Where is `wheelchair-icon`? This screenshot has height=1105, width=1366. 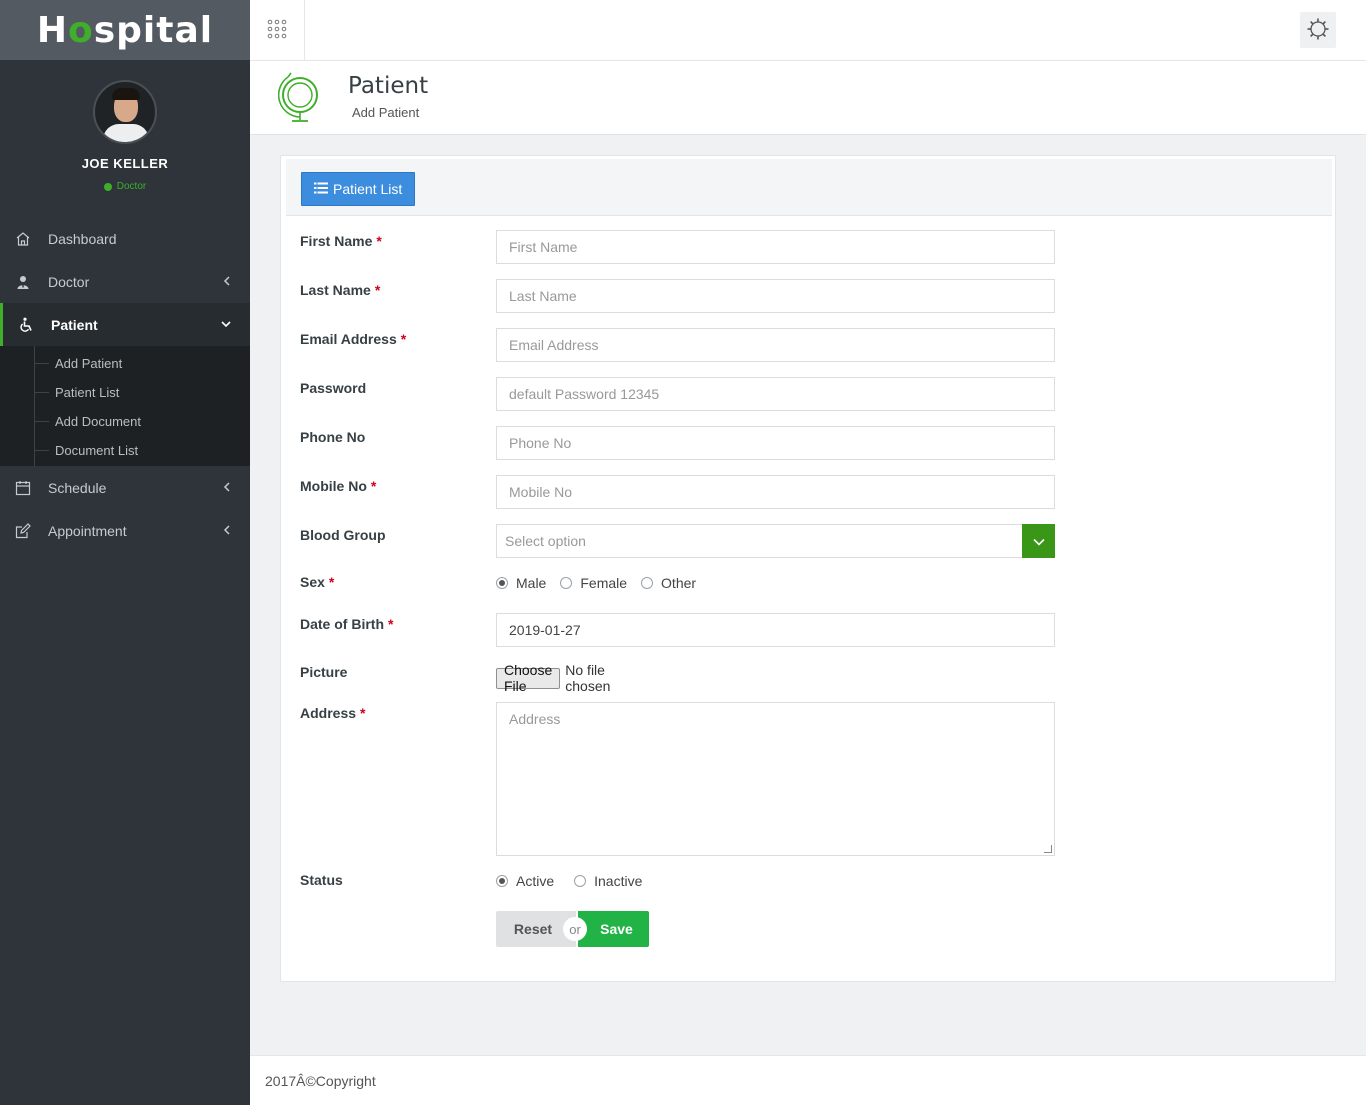 wheelchair-icon is located at coordinates (26, 325).